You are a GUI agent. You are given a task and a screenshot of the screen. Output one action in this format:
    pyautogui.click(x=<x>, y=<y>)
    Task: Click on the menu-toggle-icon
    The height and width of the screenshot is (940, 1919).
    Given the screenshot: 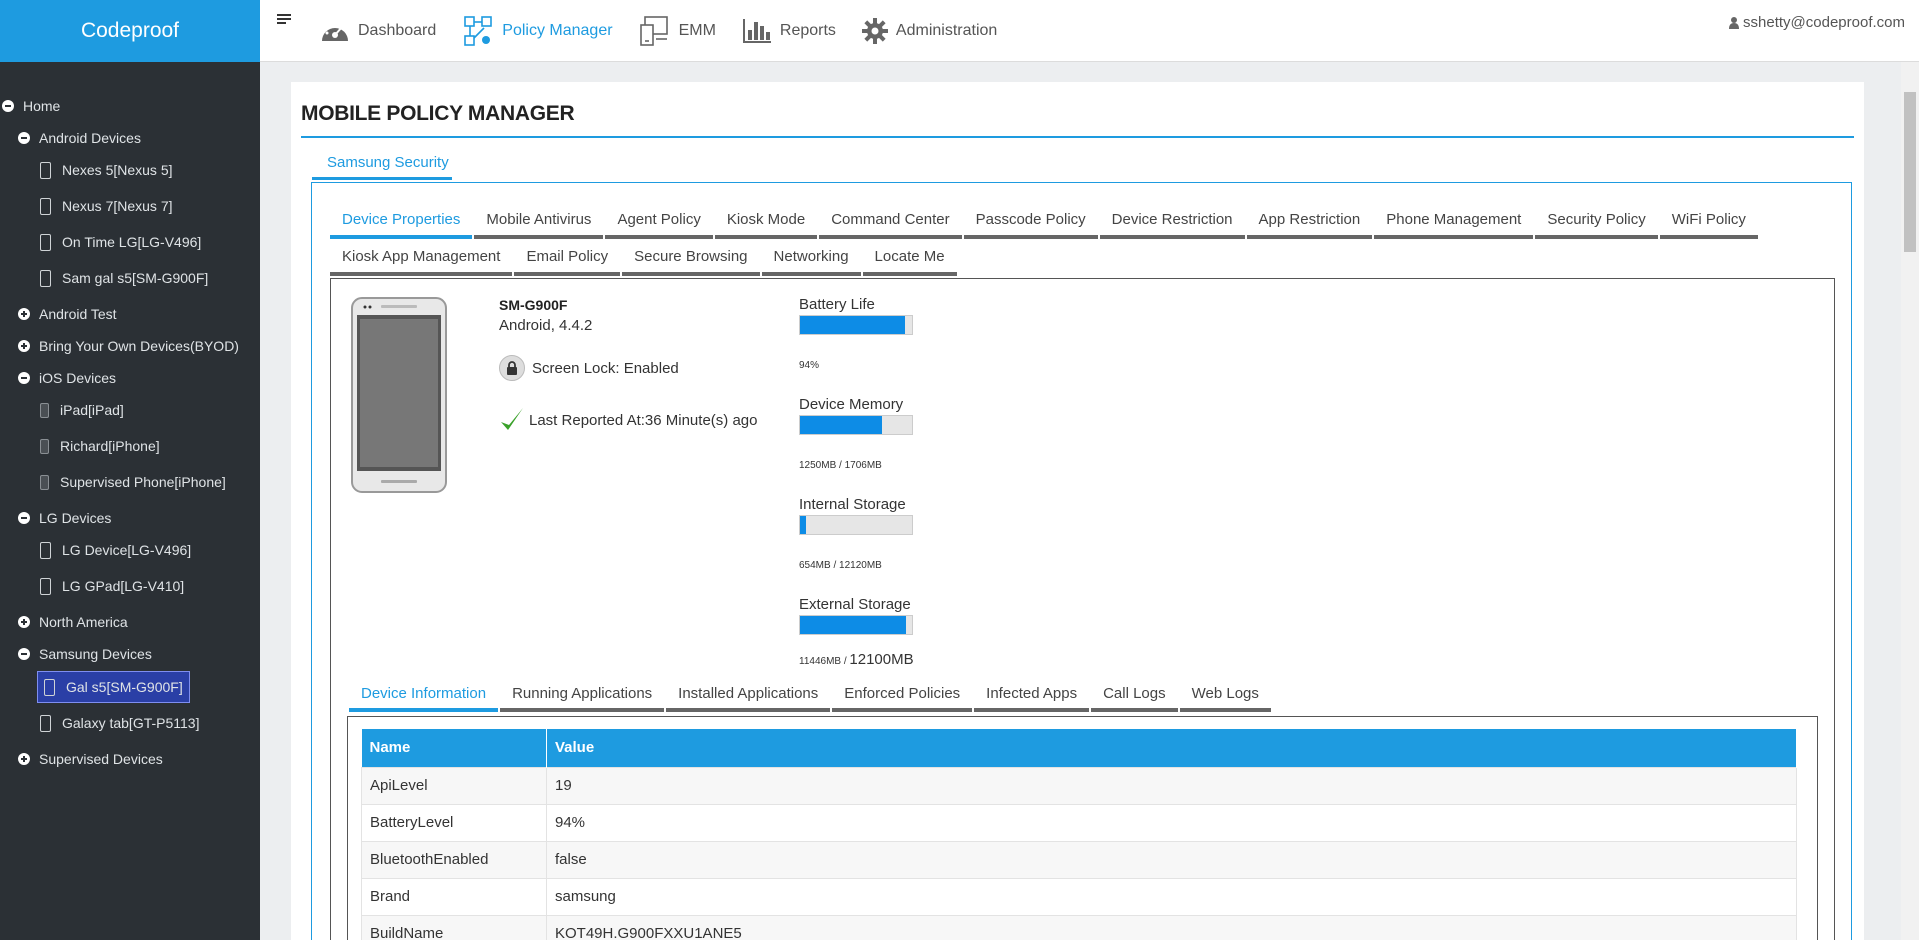 What is the action you would take?
    pyautogui.click(x=284, y=20)
    